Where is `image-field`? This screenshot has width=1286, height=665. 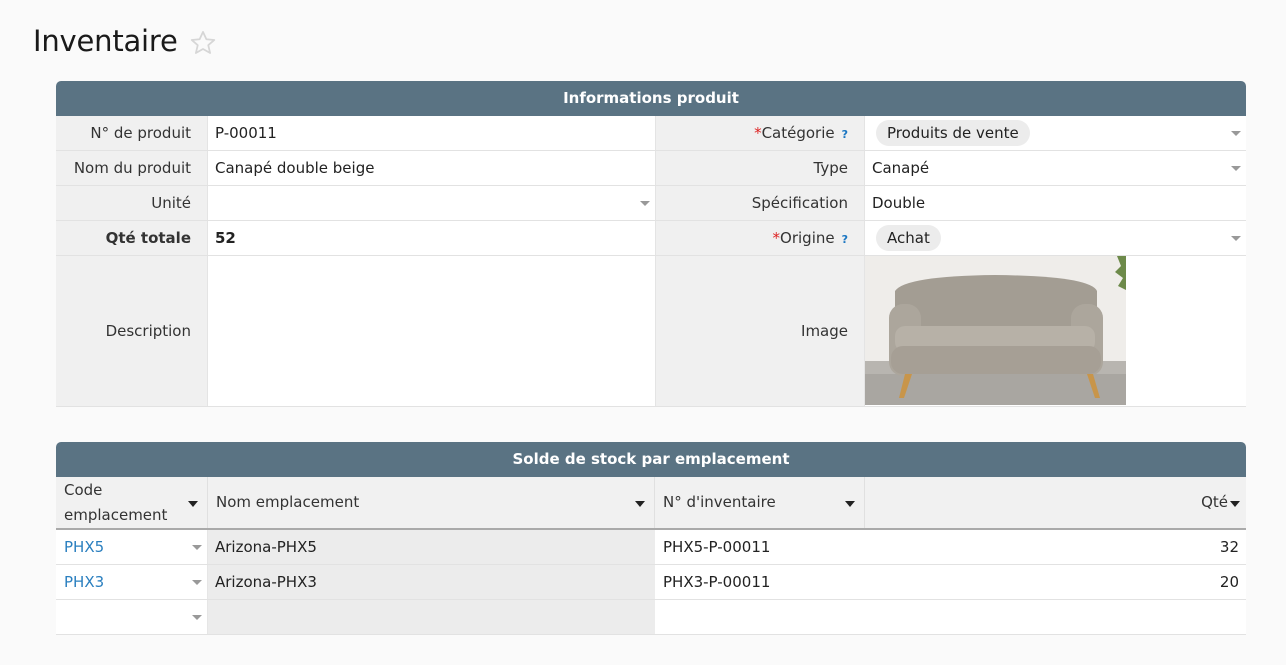
image-field is located at coordinates (1055, 331).